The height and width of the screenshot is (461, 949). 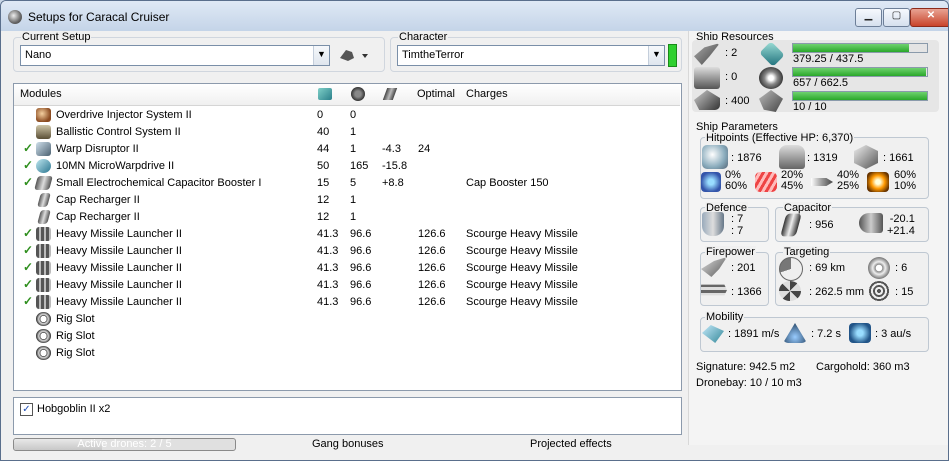 I want to click on minimize-button: ▁, so click(x=868, y=17).